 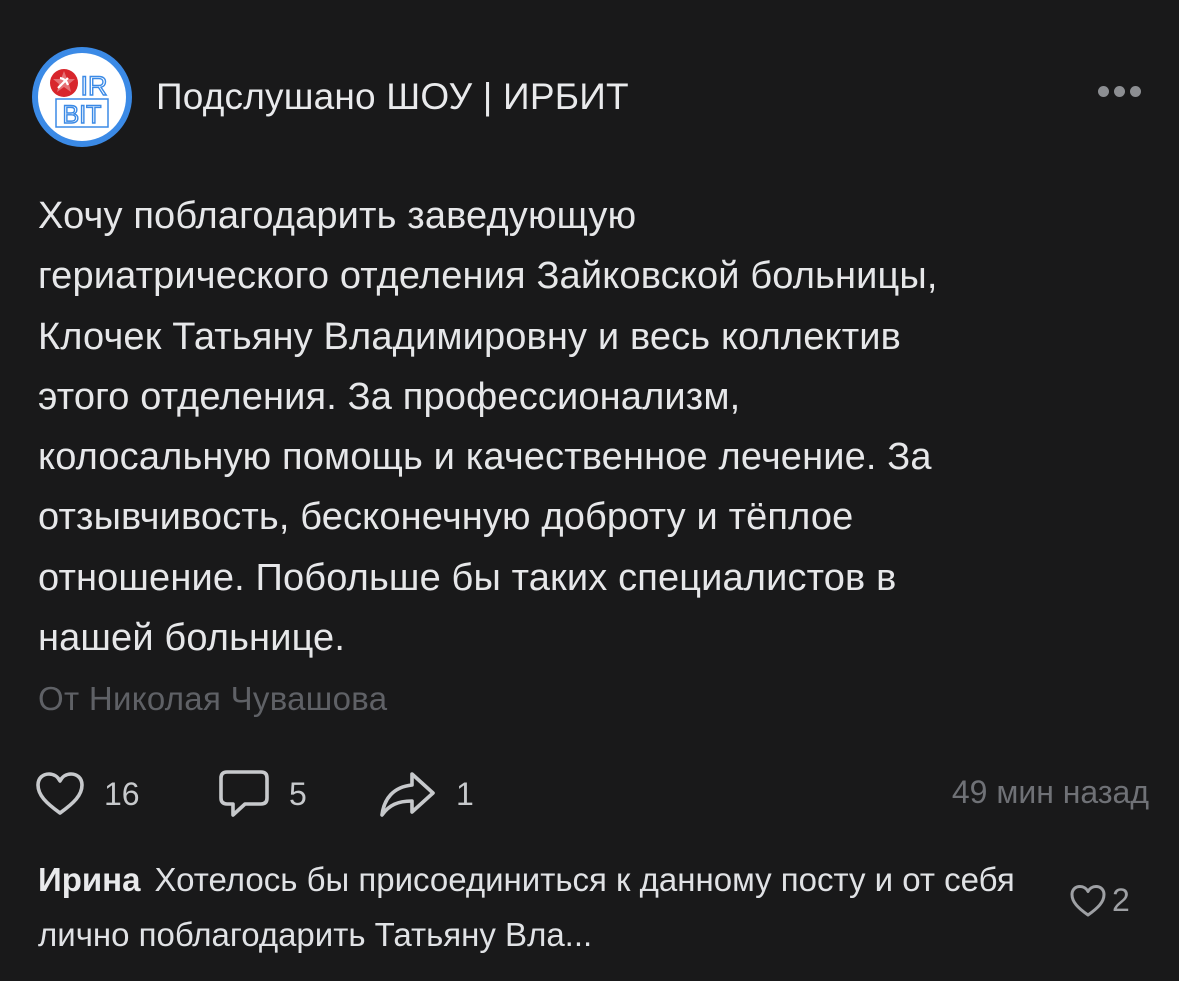 I want to click on post-time: 49 мин назад, so click(x=1050, y=792).